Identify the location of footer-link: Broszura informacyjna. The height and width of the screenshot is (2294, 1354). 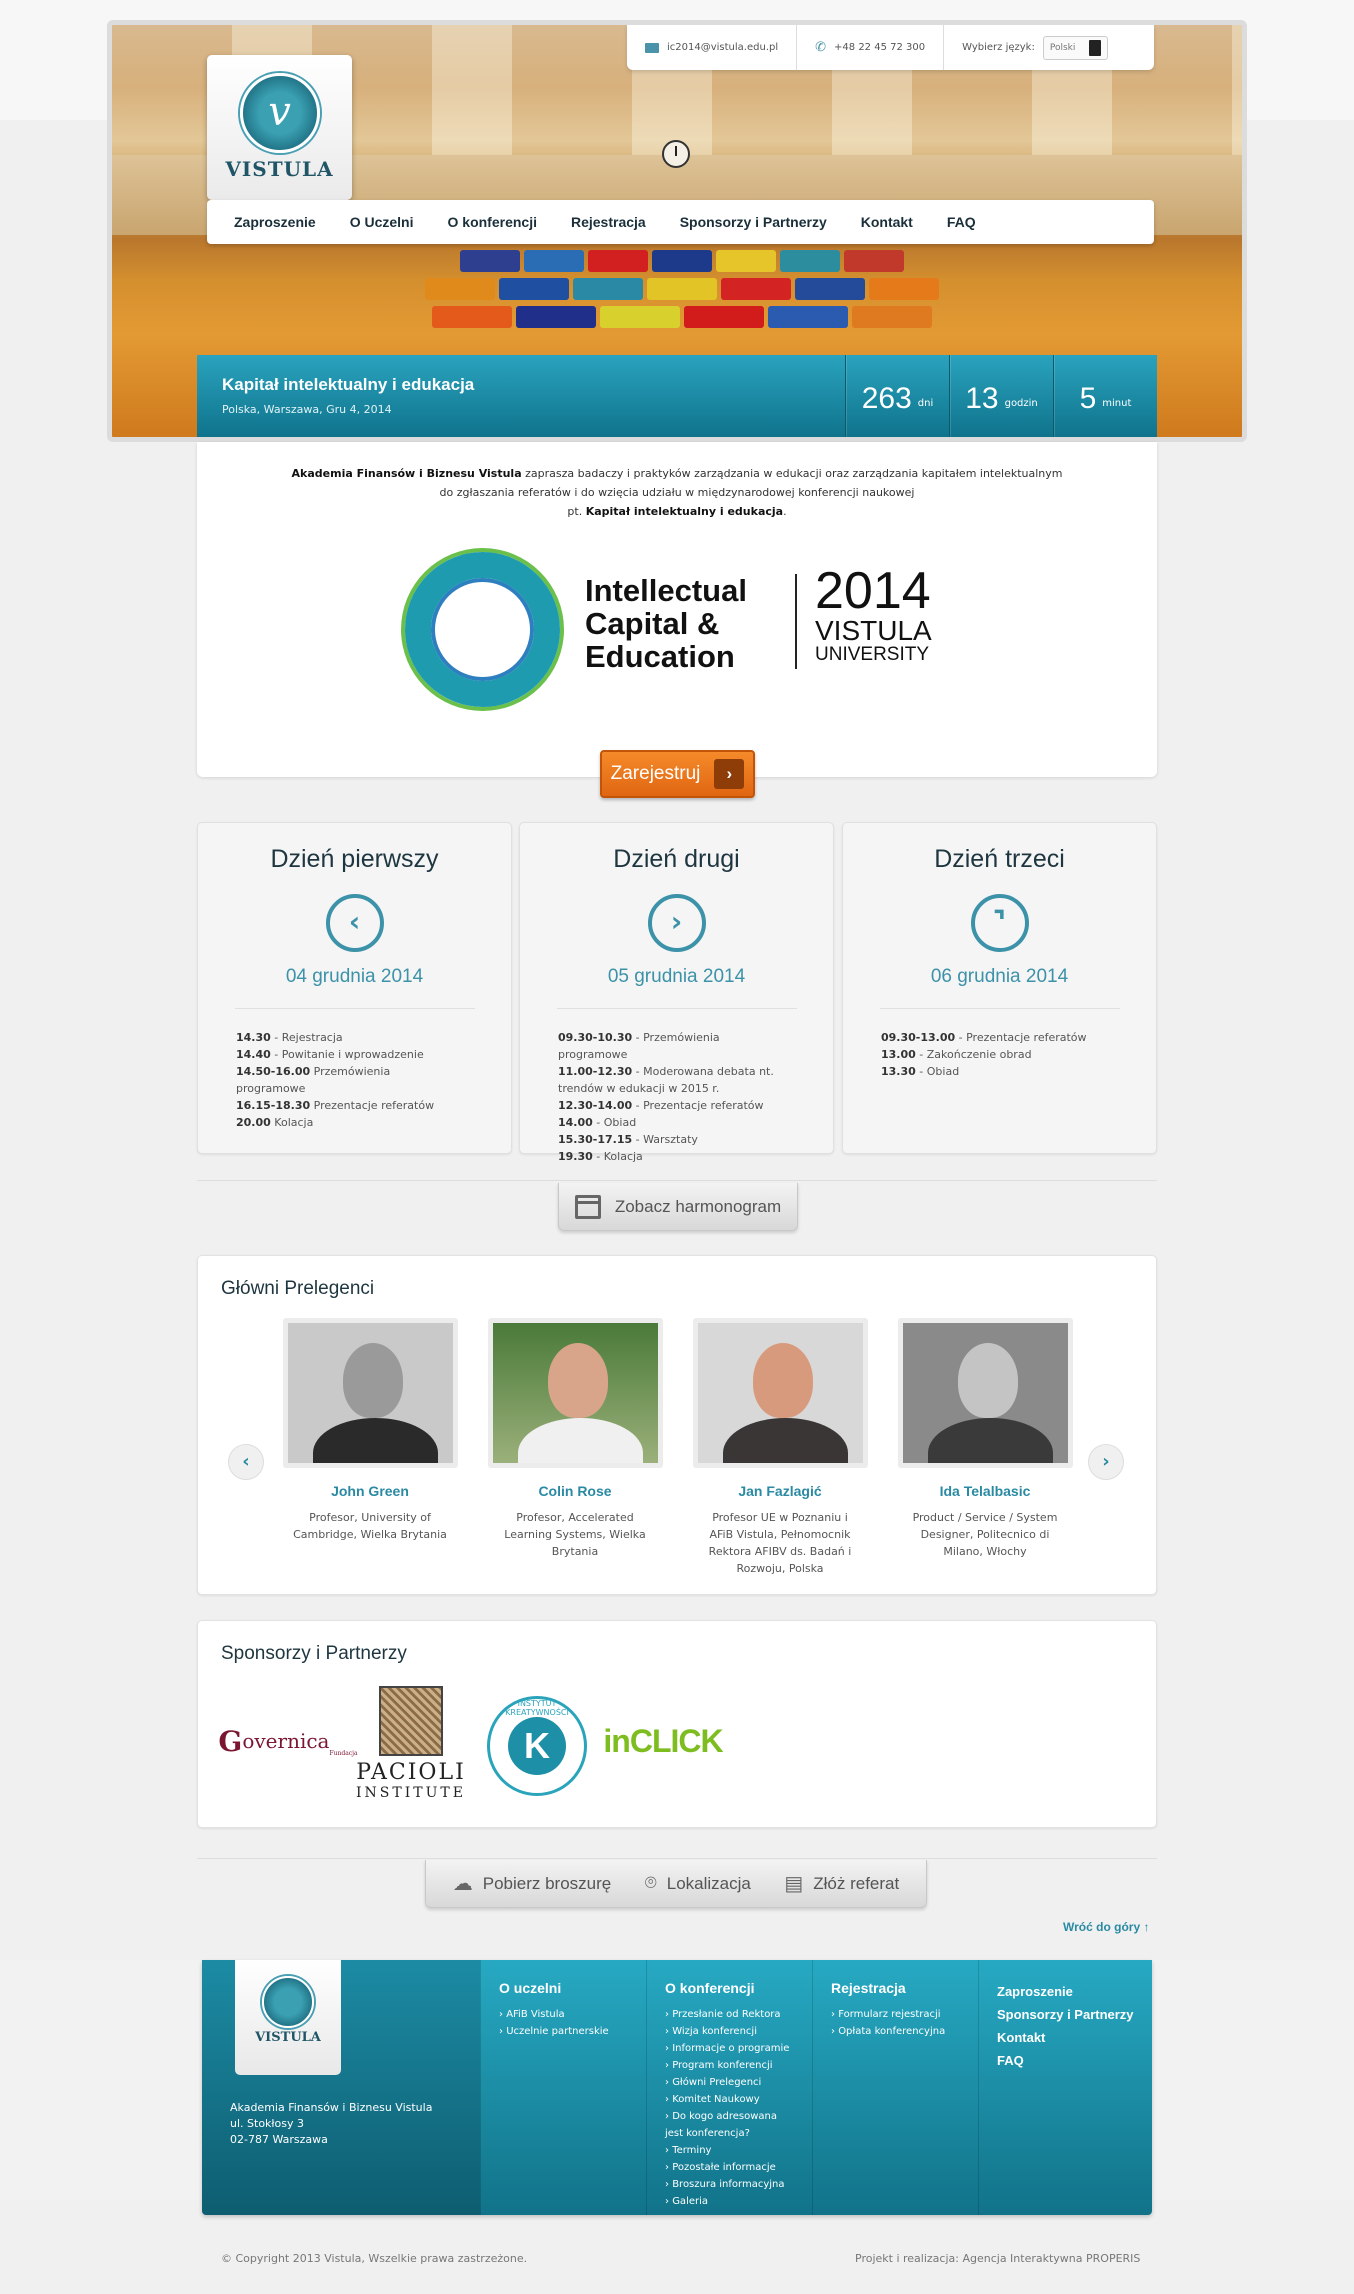
(729, 2184).